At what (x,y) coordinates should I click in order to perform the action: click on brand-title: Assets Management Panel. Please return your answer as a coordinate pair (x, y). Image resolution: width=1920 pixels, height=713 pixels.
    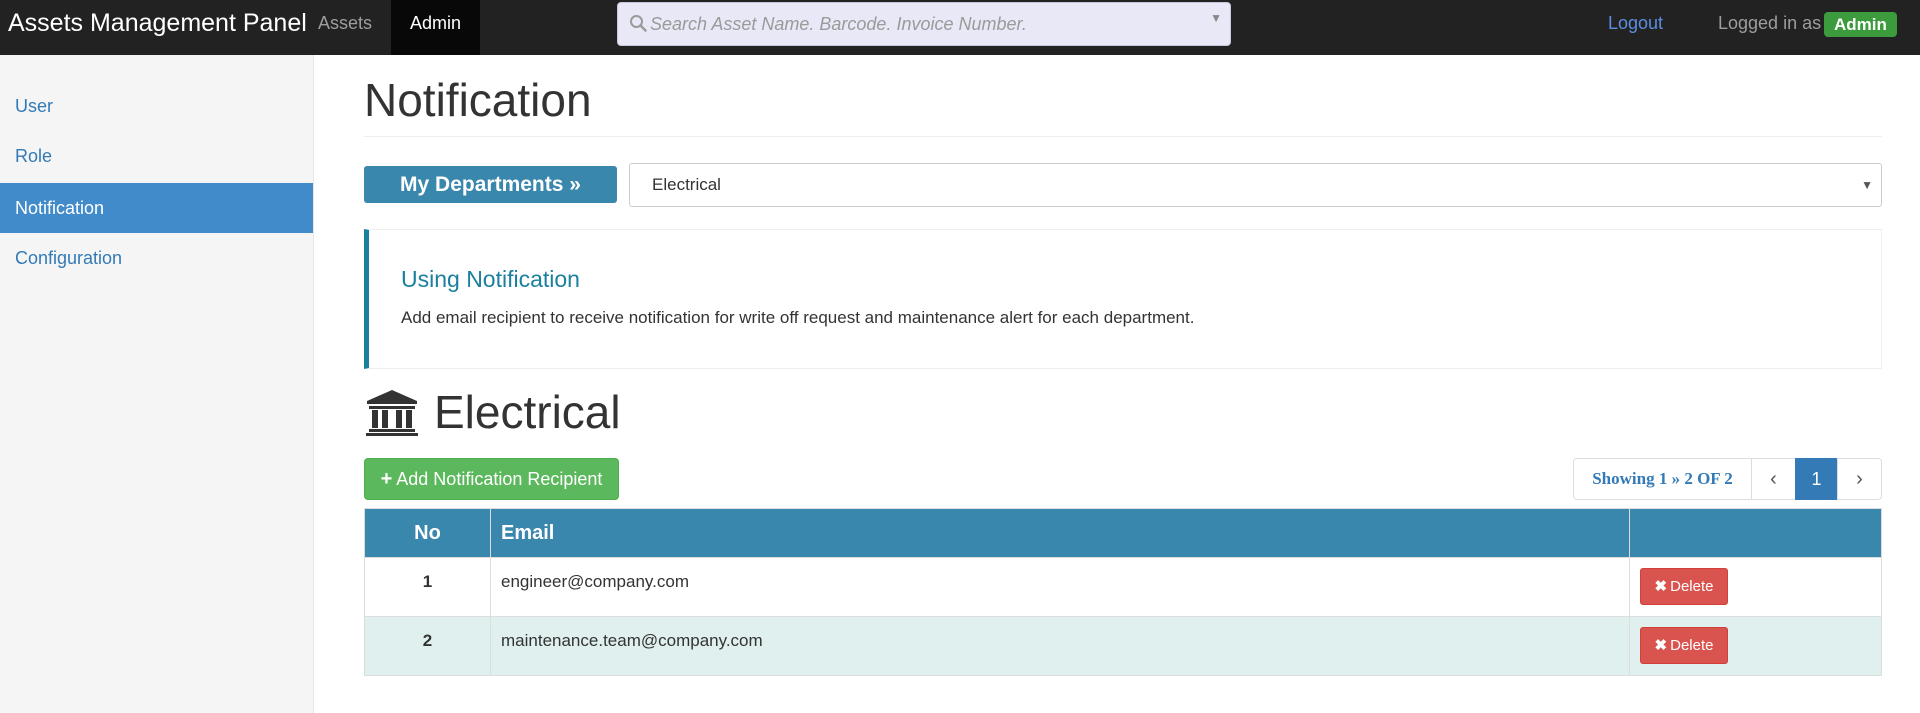
    Looking at the image, I should click on (157, 27).